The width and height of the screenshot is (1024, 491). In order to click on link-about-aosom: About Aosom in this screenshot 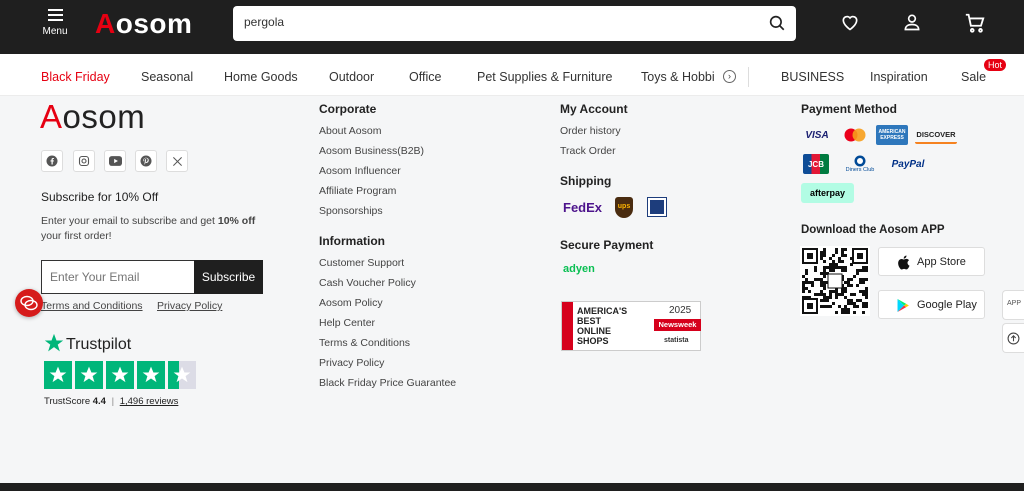, I will do `click(350, 131)`.